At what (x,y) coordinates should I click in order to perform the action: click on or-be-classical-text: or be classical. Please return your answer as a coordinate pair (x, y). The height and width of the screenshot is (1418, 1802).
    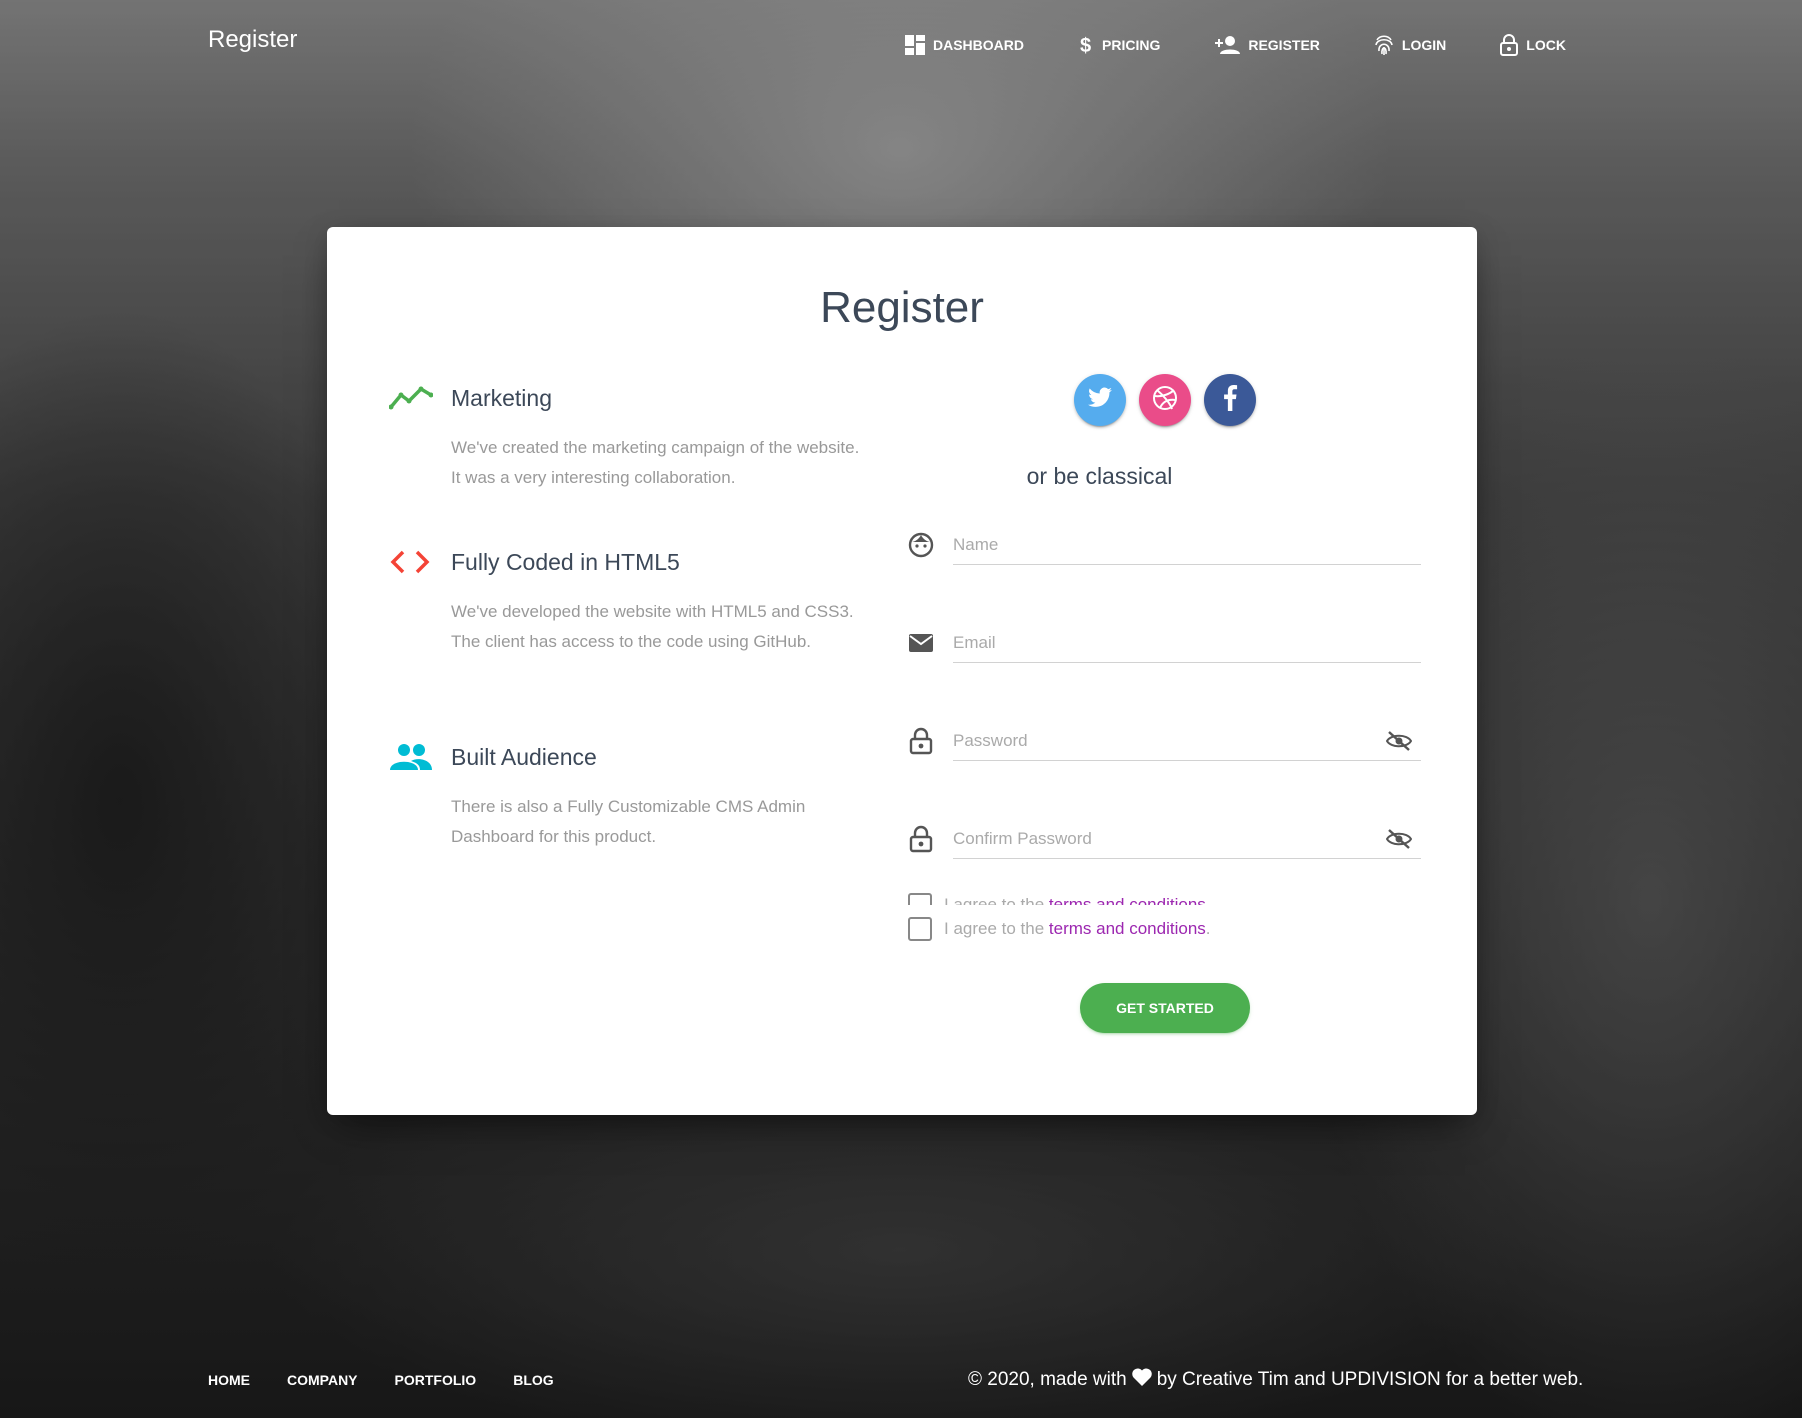
    Looking at the image, I should click on (1099, 476).